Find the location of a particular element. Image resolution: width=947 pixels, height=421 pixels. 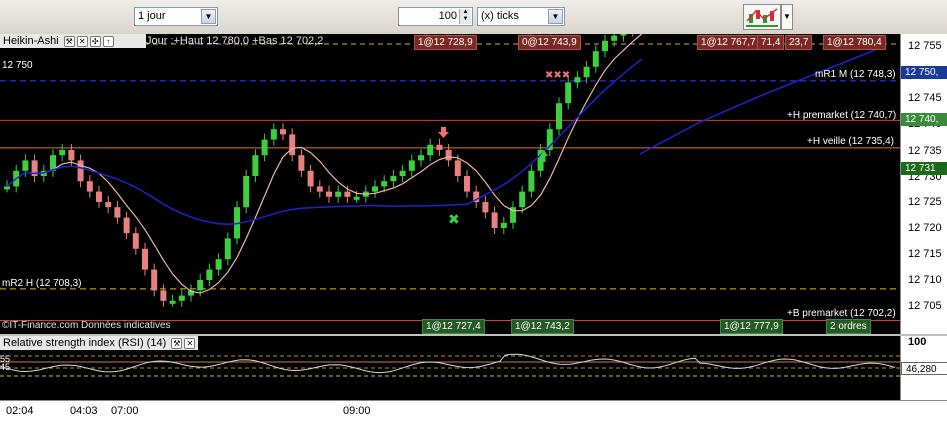

order-tag: 23,7 is located at coordinates (799, 42).